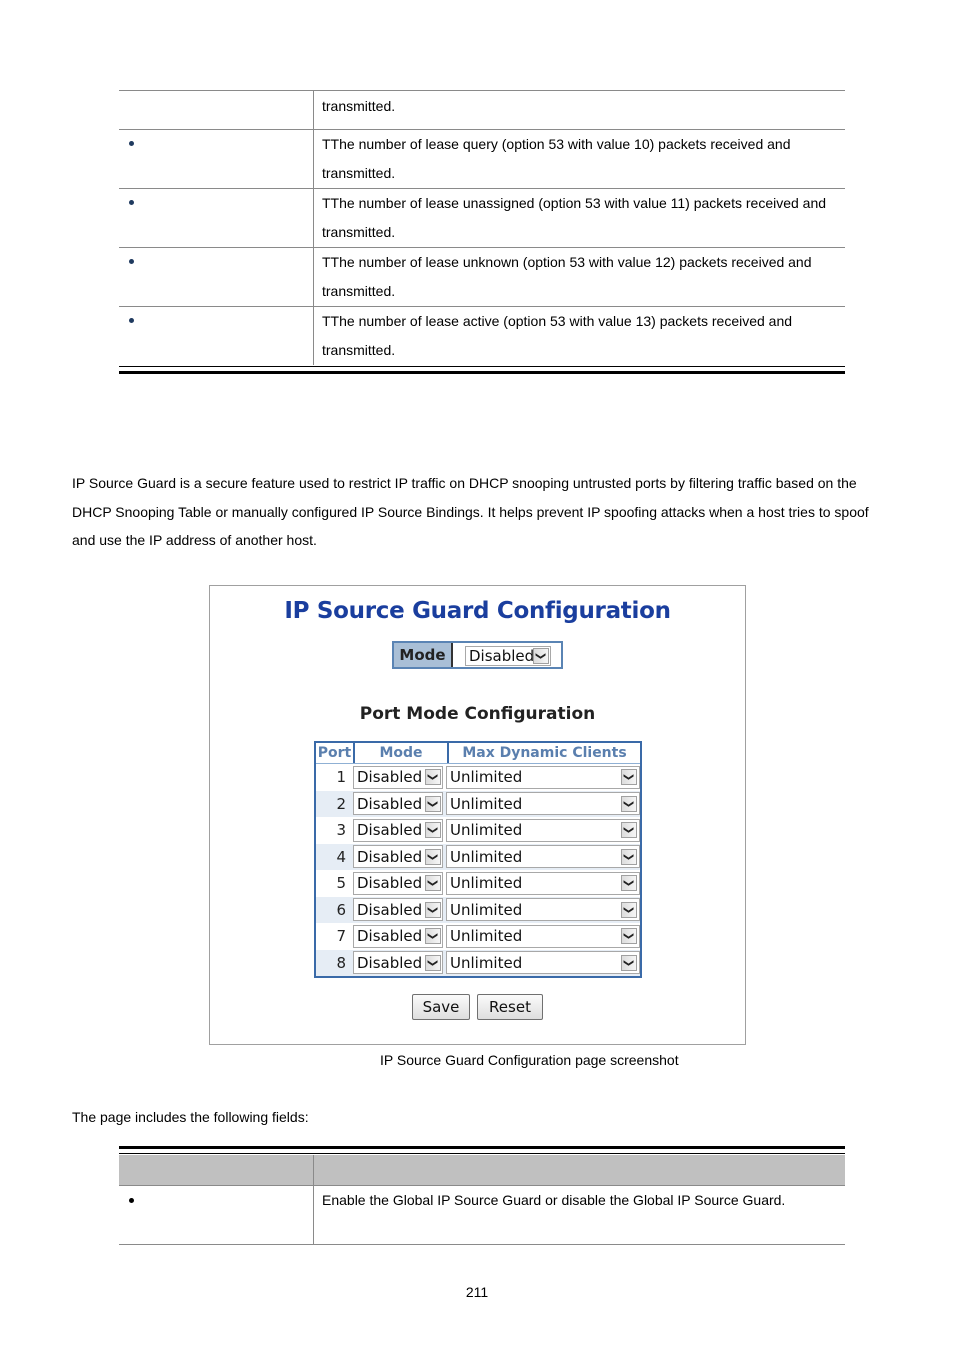  Describe the element at coordinates (482, 1150) in the screenshot. I see `table-top-rule` at that location.